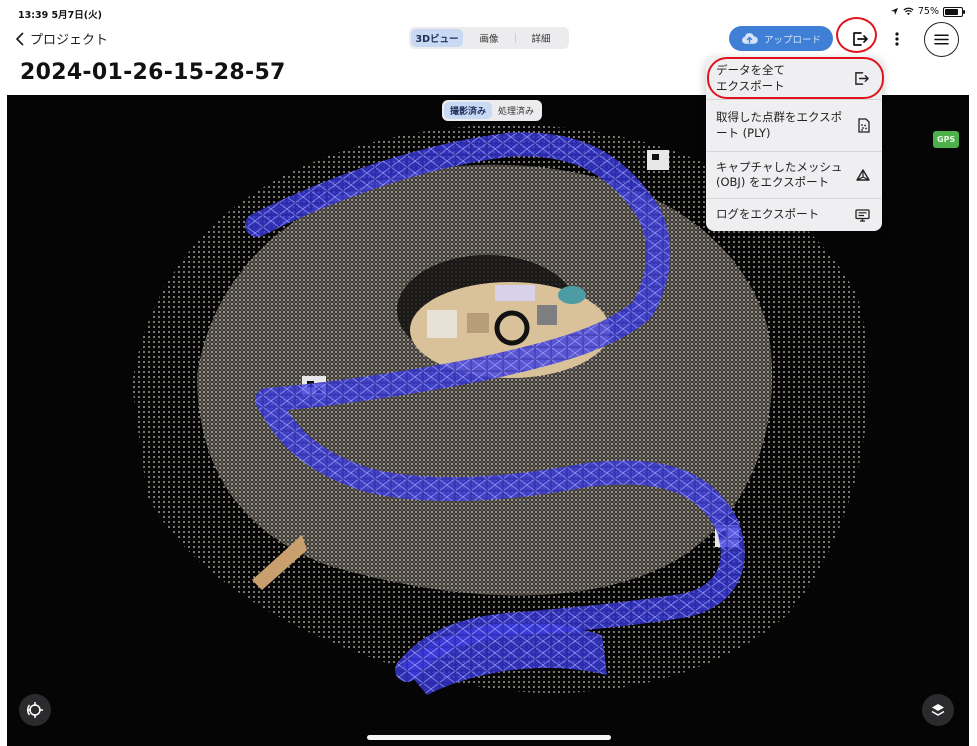 Image resolution: width=977 pixels, height=746 pixels. Describe the element at coordinates (489, 737) in the screenshot. I see `home-indicator` at that location.